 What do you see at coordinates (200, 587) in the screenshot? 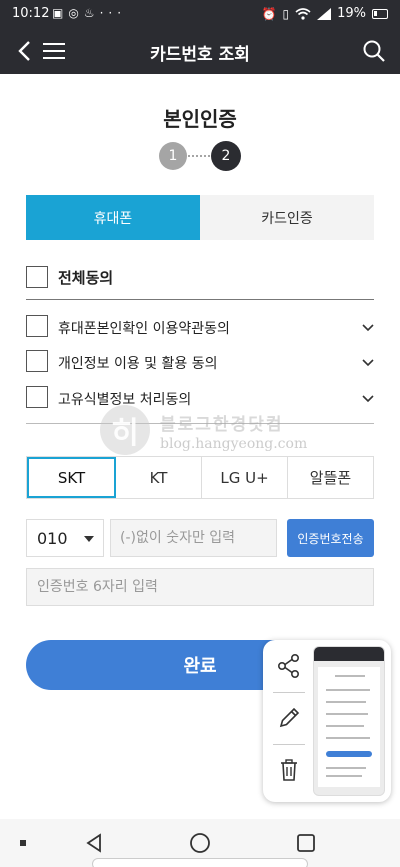
I see `verification-code-input` at bounding box center [200, 587].